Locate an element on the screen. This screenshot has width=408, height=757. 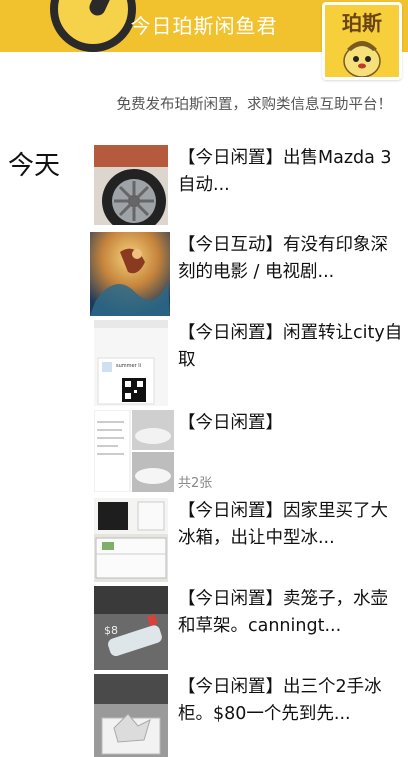
list-item: summer li 【今日闲置】闲置转让city自取 is located at coordinates (251, 364).